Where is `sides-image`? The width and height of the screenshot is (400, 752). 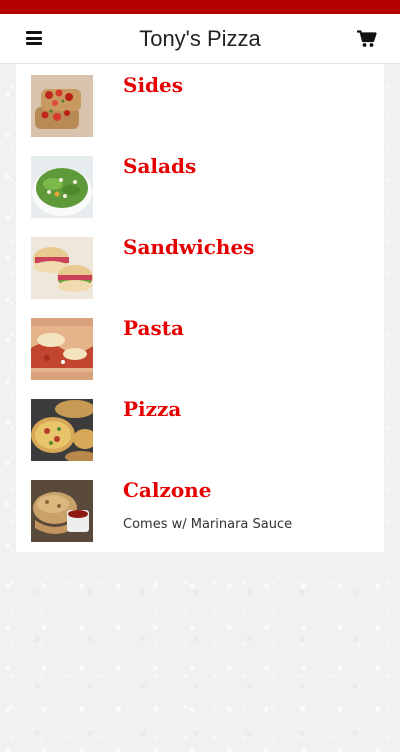
sides-image is located at coordinates (62, 106).